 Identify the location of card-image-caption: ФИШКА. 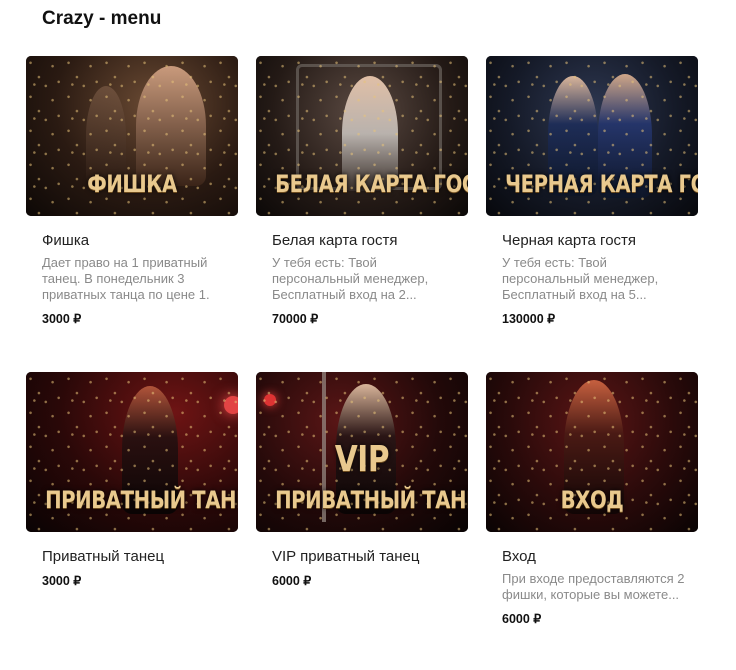
(132, 184).